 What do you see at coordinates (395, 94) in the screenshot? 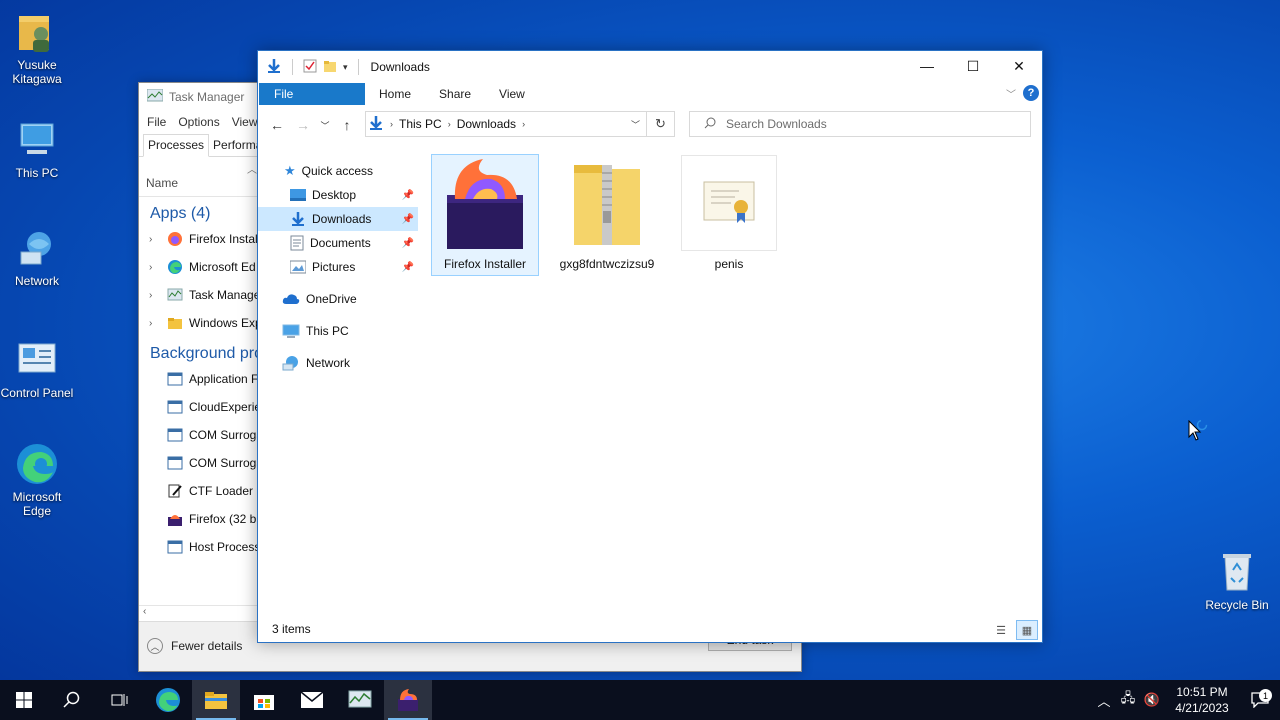
I see `ribbon-tab-home: Home` at bounding box center [395, 94].